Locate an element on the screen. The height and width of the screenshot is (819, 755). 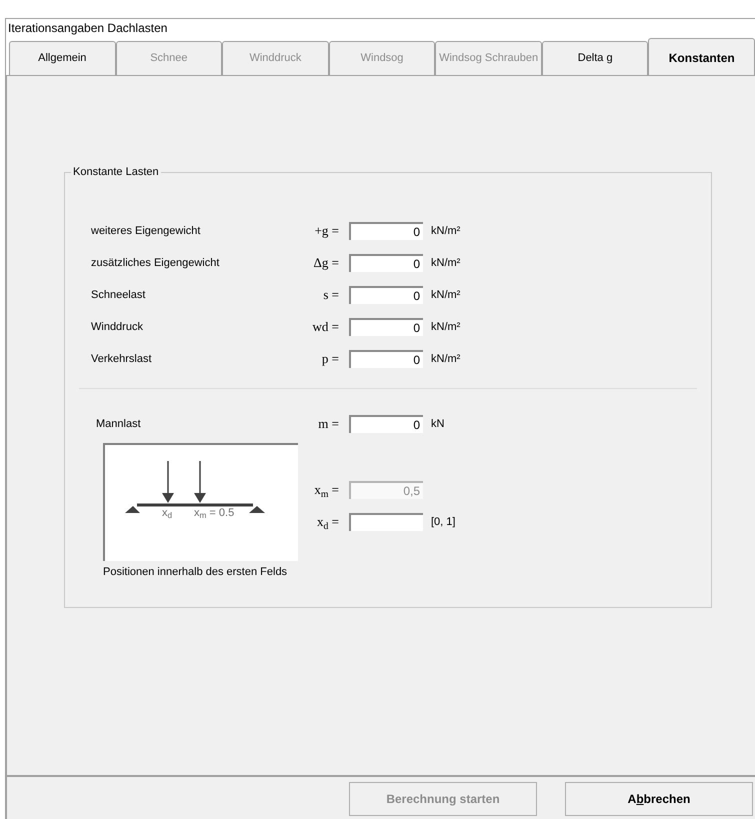
symbol-label: x$_{d}$ = is located at coordinates (328, 522).